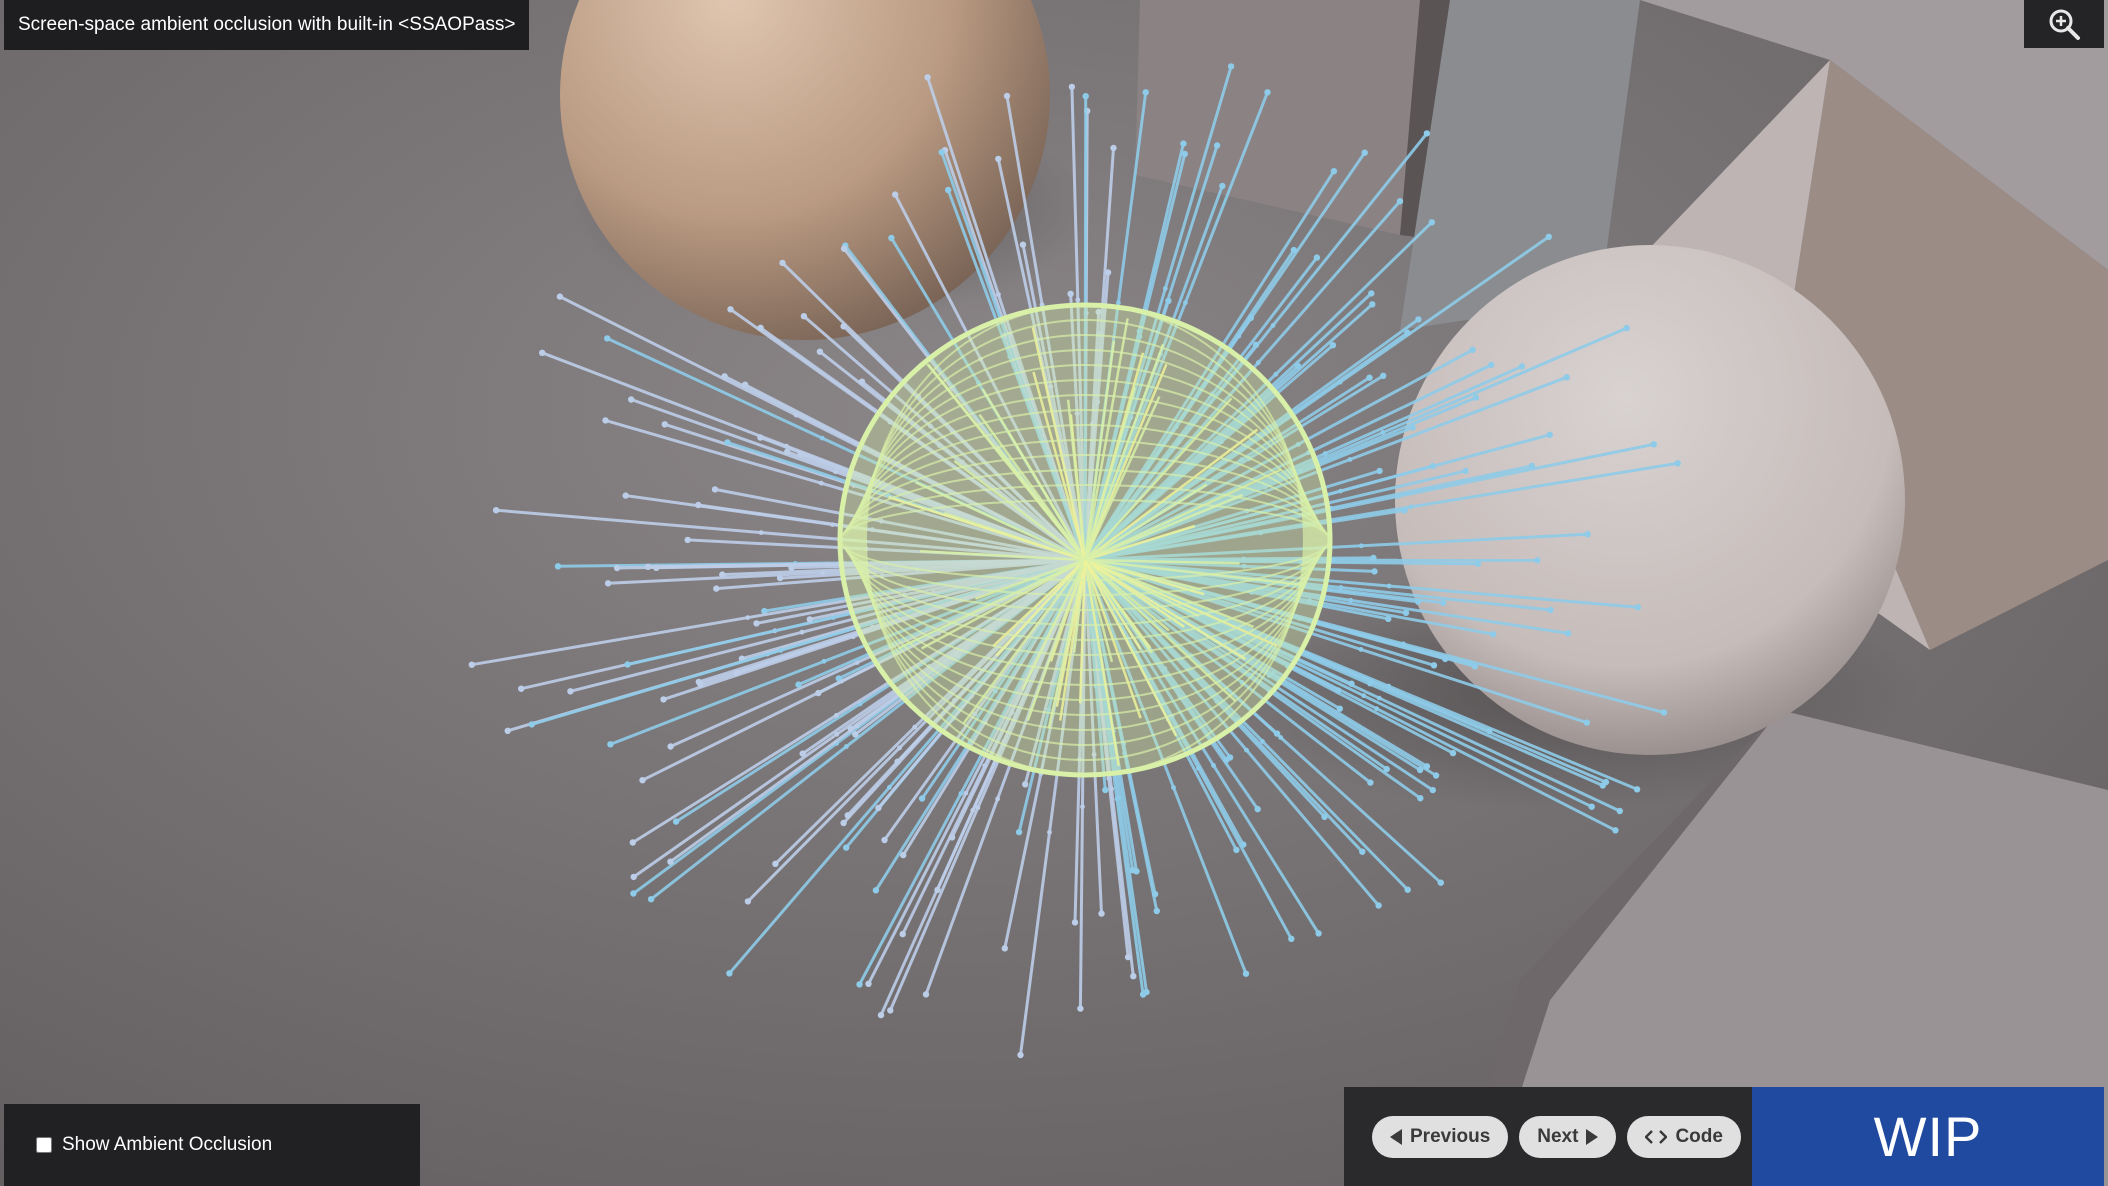 This screenshot has height=1186, width=2108. I want to click on triangle-right-icon, so click(1592, 1136).